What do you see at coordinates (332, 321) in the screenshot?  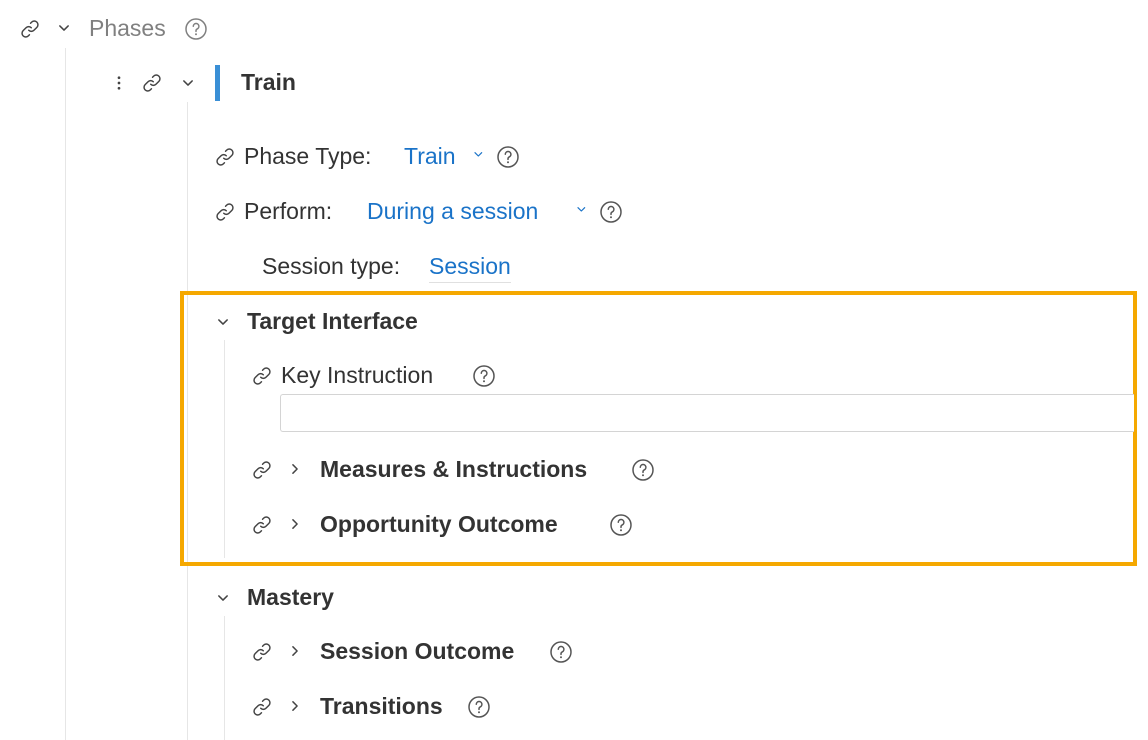 I see `target-interface-title: Target Interface` at bounding box center [332, 321].